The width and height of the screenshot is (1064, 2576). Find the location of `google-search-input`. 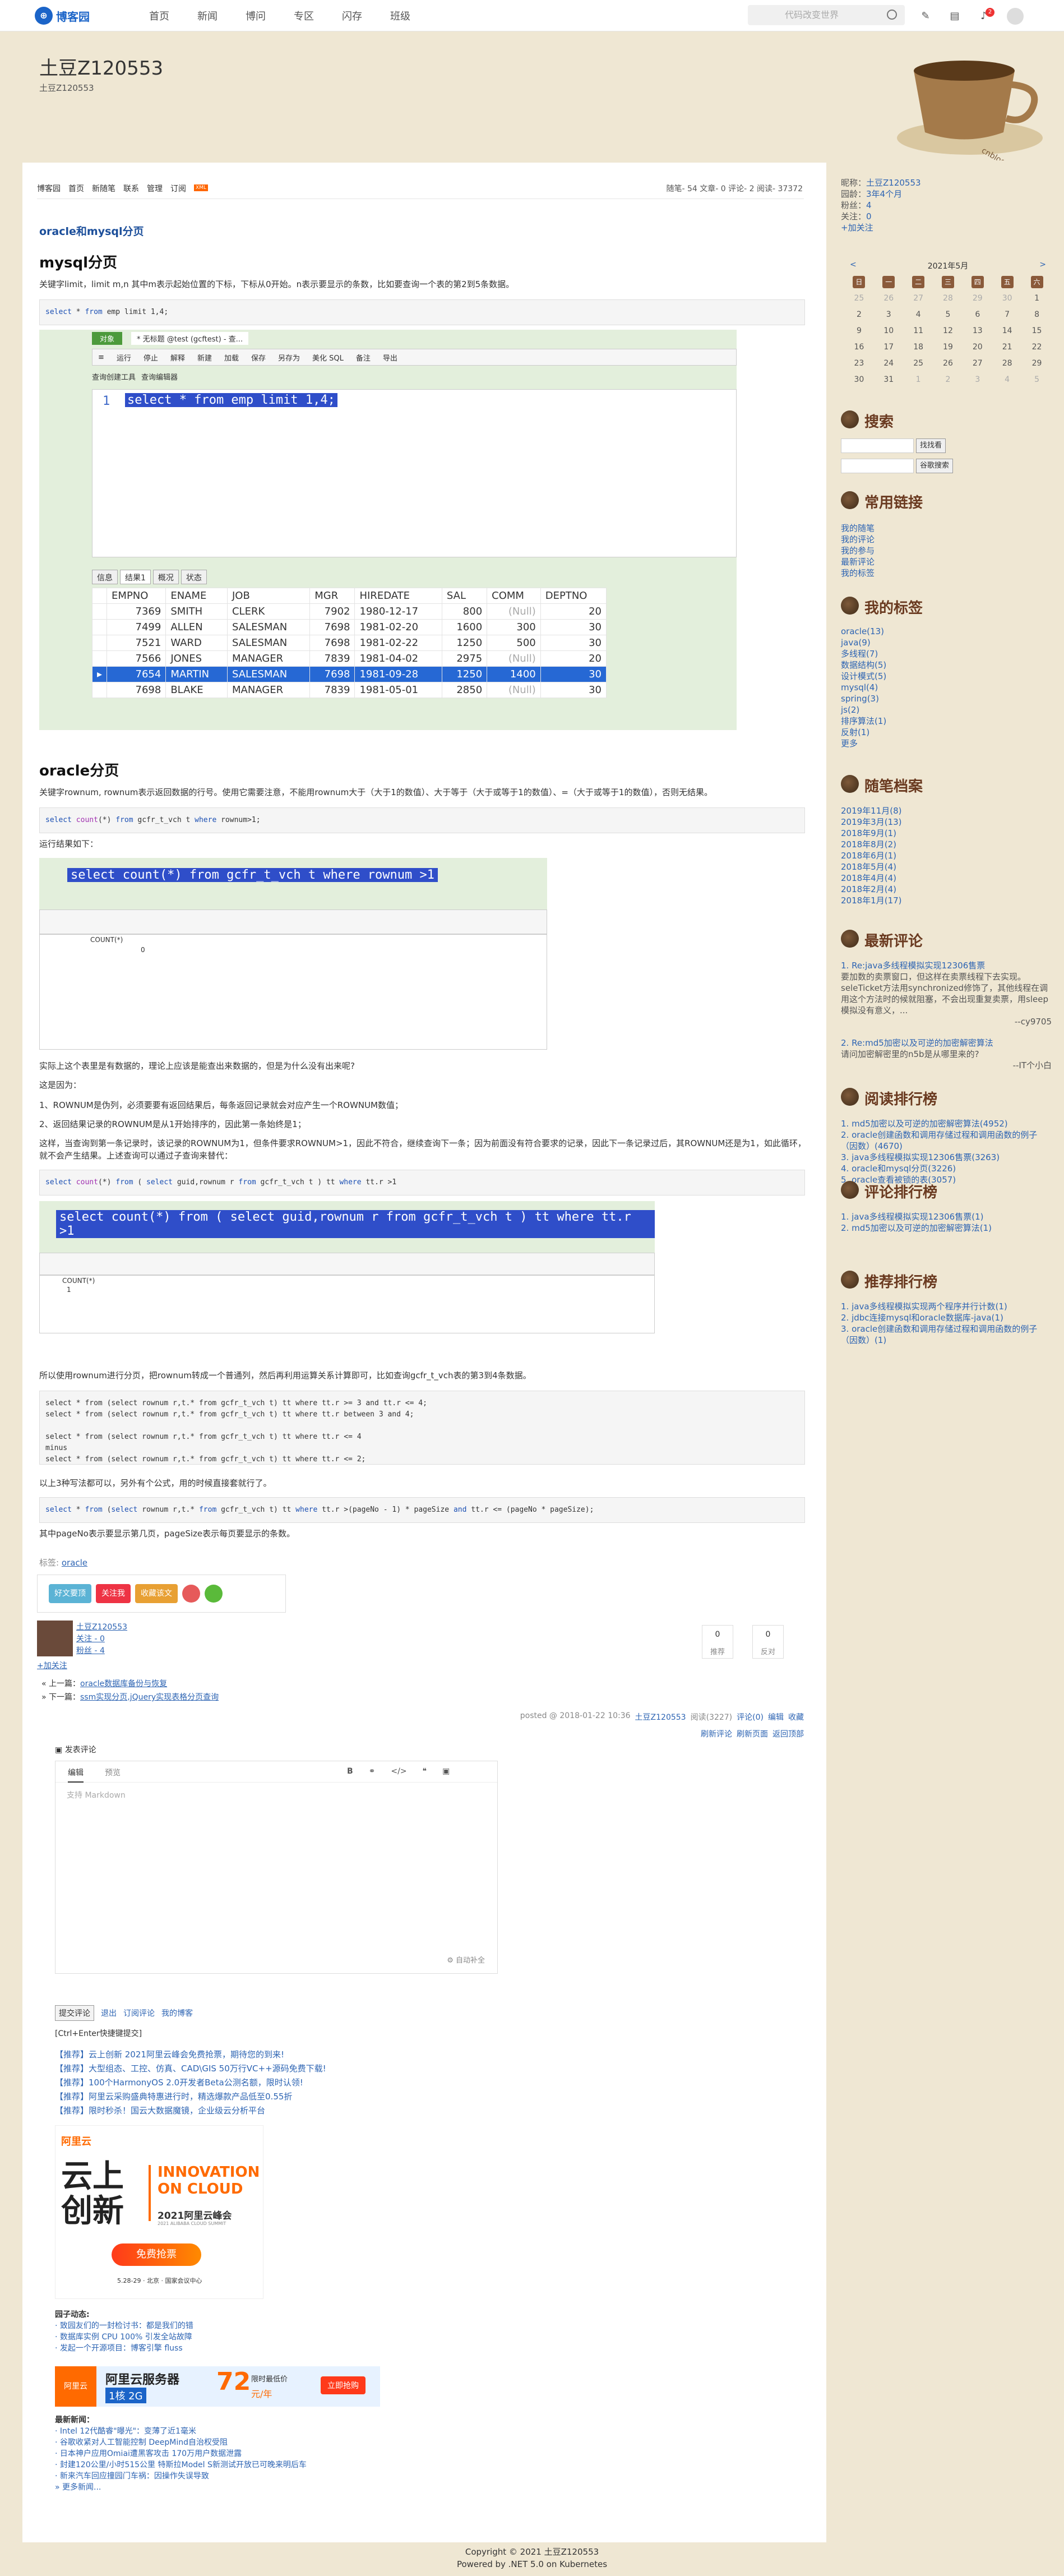

google-search-input is located at coordinates (877, 466).